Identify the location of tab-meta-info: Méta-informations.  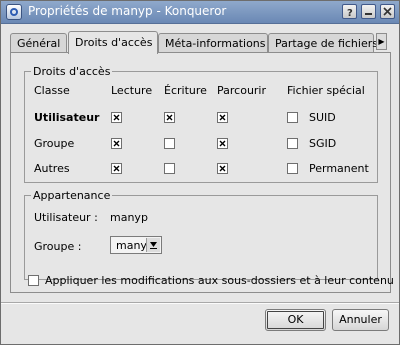
(213, 42).